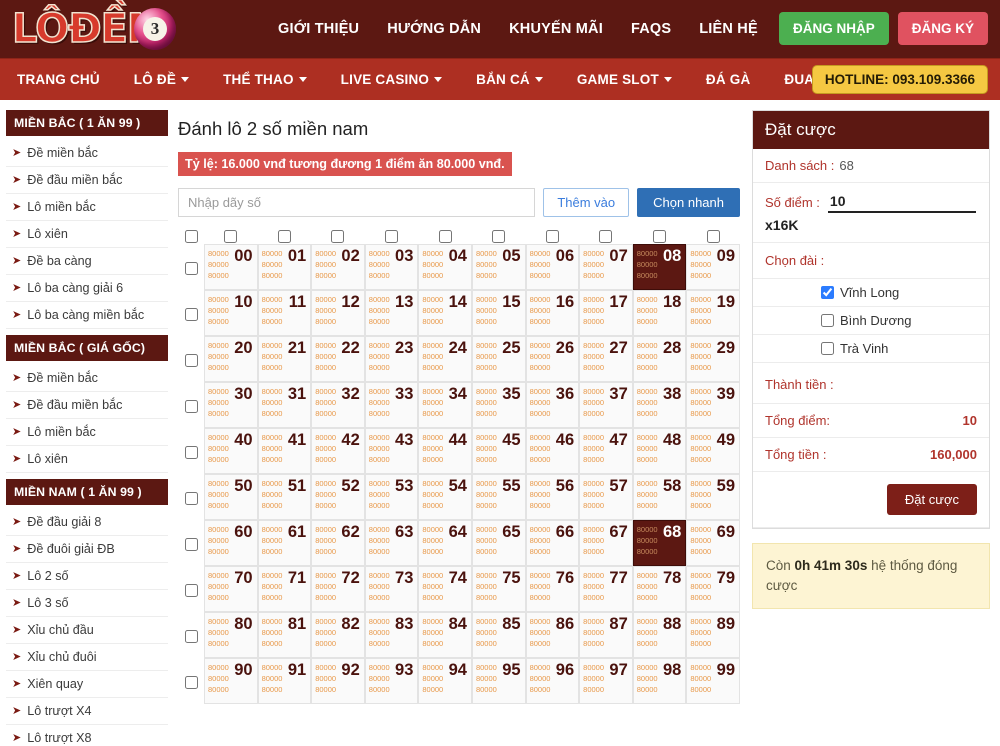 The height and width of the screenshot is (746, 1000). Describe the element at coordinates (445, 681) in the screenshot. I see `number-cell-94: 80000 80000 80000 94` at that location.